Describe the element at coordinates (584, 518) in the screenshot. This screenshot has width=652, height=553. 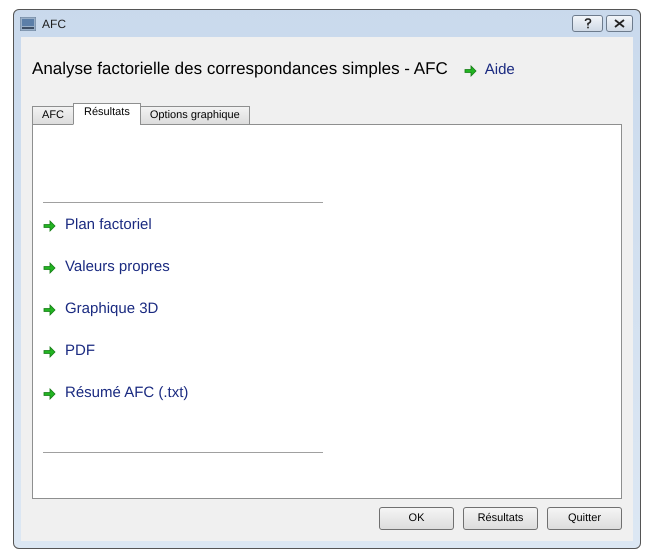
I see `dialog-button: Quitter` at that location.